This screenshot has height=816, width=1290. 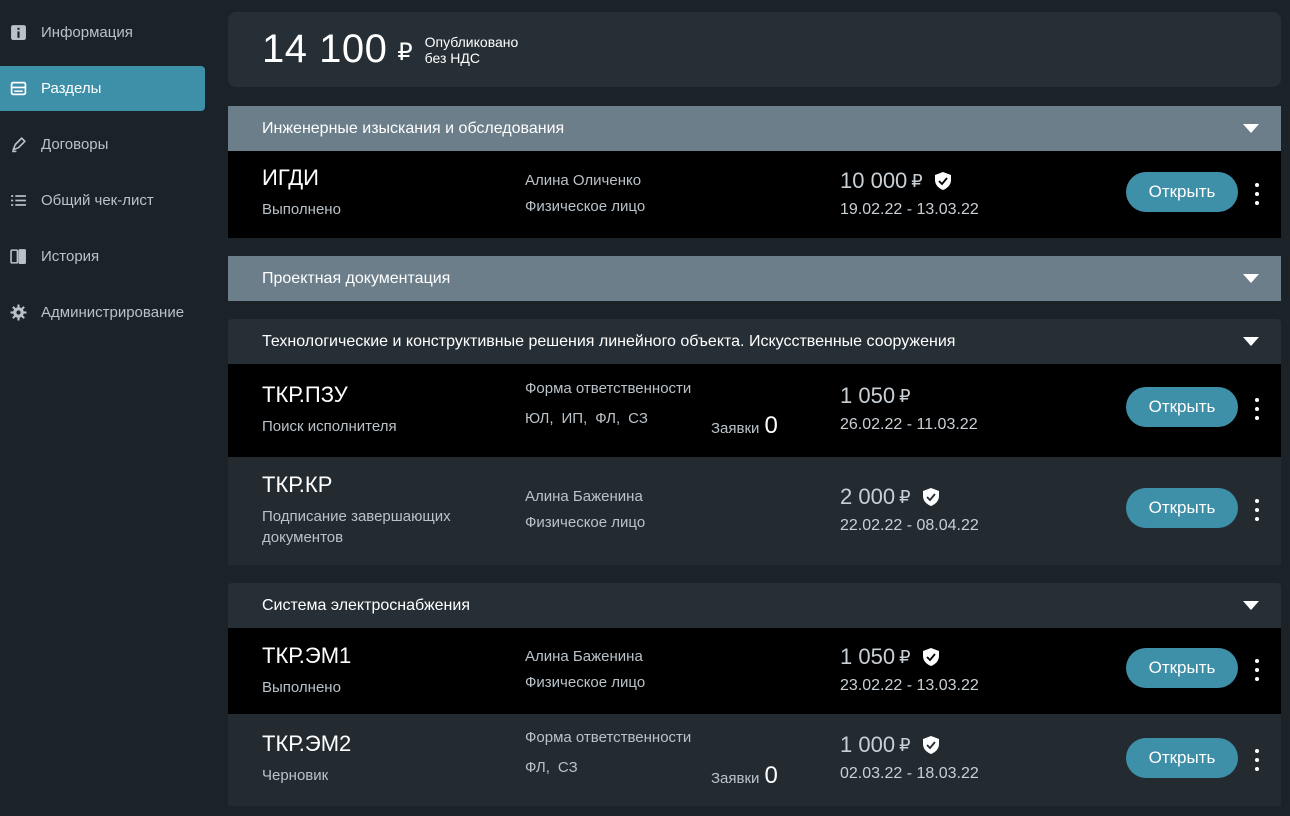 What do you see at coordinates (329, 426) in the screenshot?
I see `section-status: Поиск исполнителя` at bounding box center [329, 426].